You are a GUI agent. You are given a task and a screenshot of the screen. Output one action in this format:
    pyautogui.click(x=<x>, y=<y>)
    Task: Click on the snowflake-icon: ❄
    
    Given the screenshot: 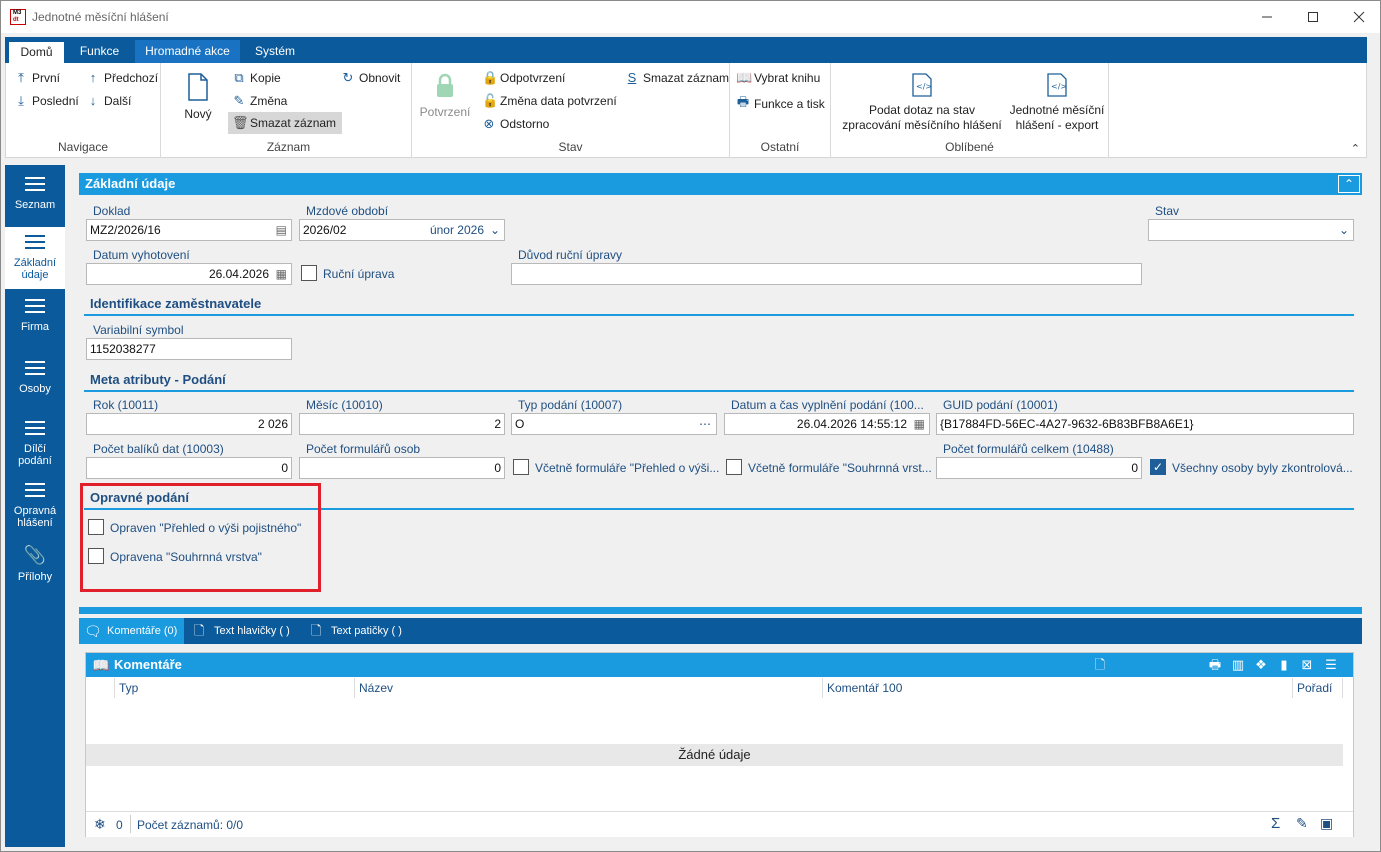 What is the action you would take?
    pyautogui.click(x=100, y=824)
    